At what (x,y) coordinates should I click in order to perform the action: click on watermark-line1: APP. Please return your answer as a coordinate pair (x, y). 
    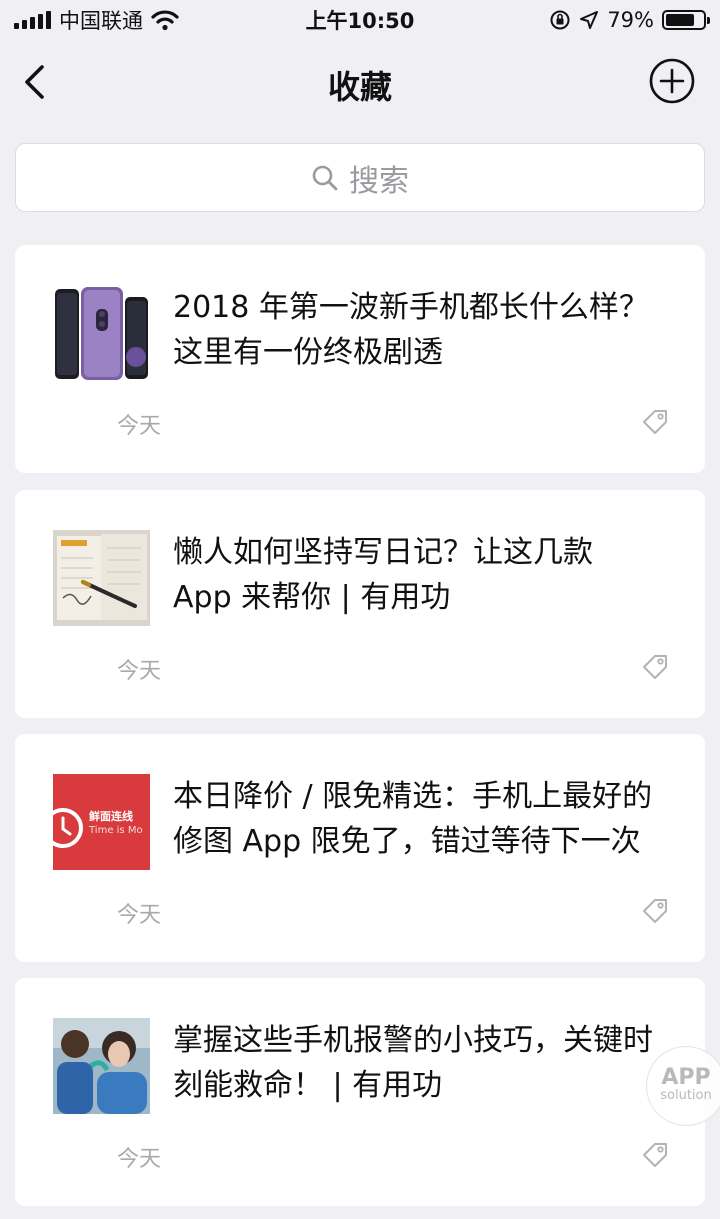
    Looking at the image, I should click on (686, 1077).